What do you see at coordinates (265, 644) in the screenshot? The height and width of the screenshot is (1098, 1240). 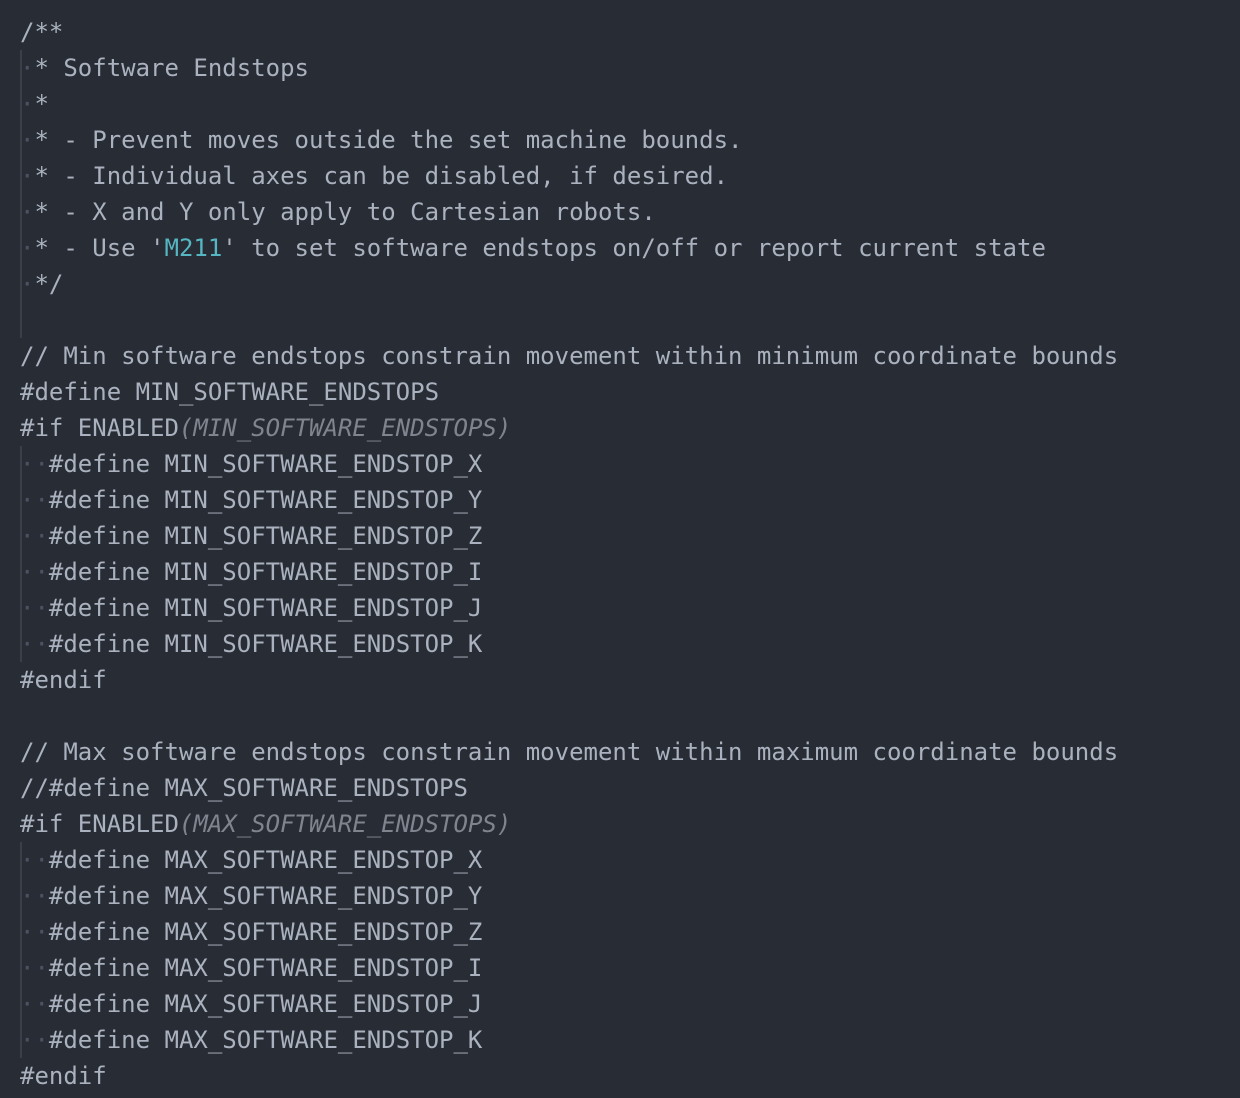 I see `line-text: #define MIN_SOFTWARE_ENDSTOP_K` at bounding box center [265, 644].